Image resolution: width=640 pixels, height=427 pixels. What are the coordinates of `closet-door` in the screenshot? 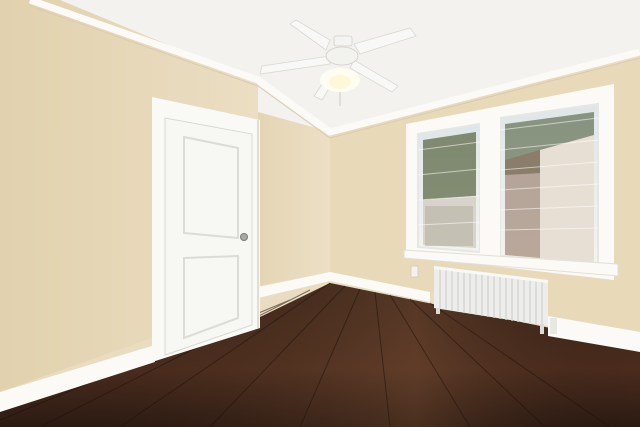 It's located at (206, 229).